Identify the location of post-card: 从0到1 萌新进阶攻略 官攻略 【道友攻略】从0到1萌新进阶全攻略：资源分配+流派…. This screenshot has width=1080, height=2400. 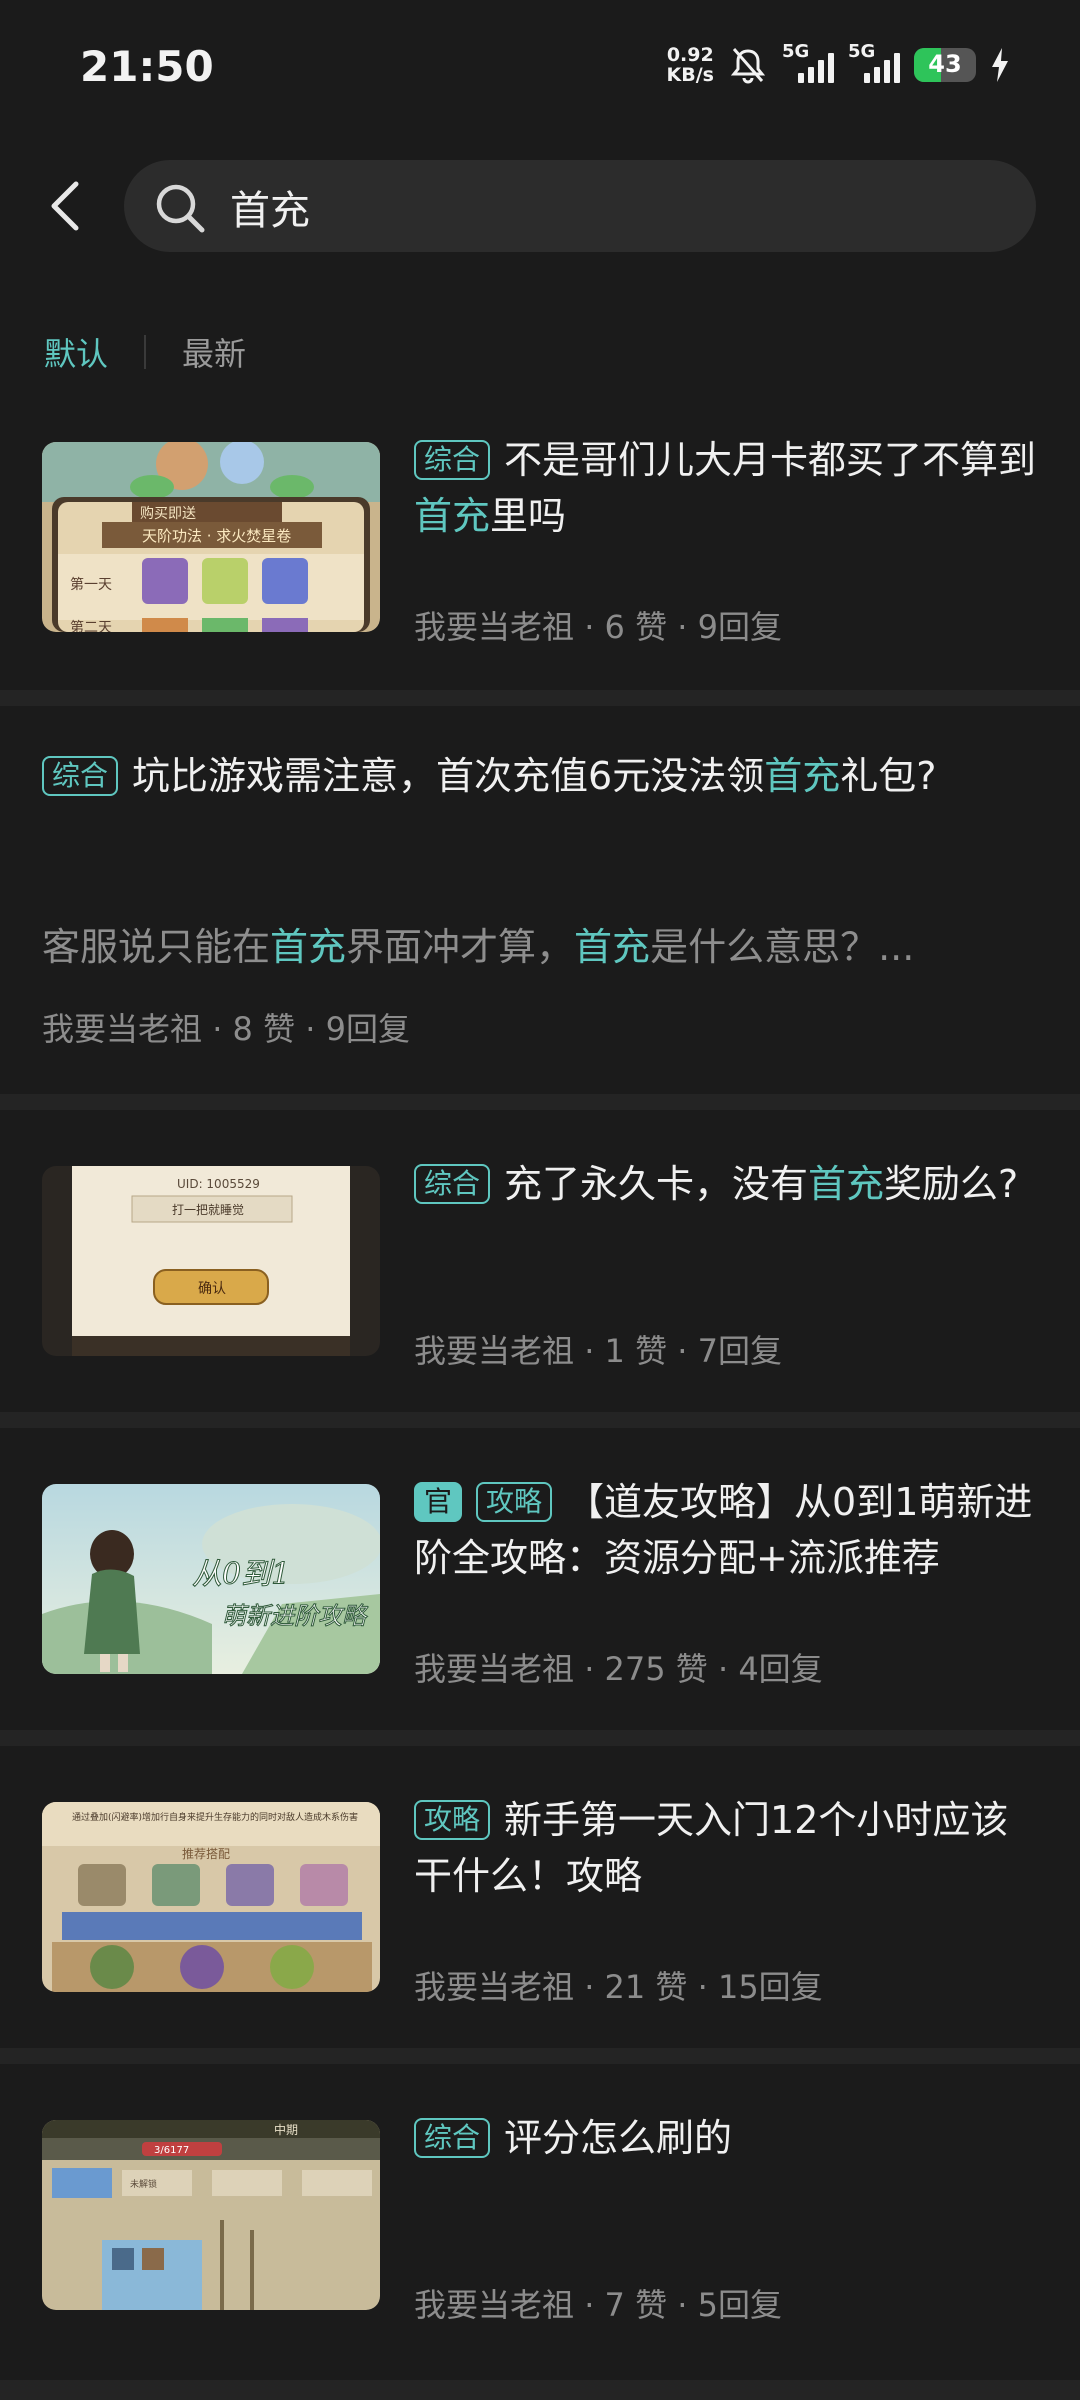
(540, 1579).